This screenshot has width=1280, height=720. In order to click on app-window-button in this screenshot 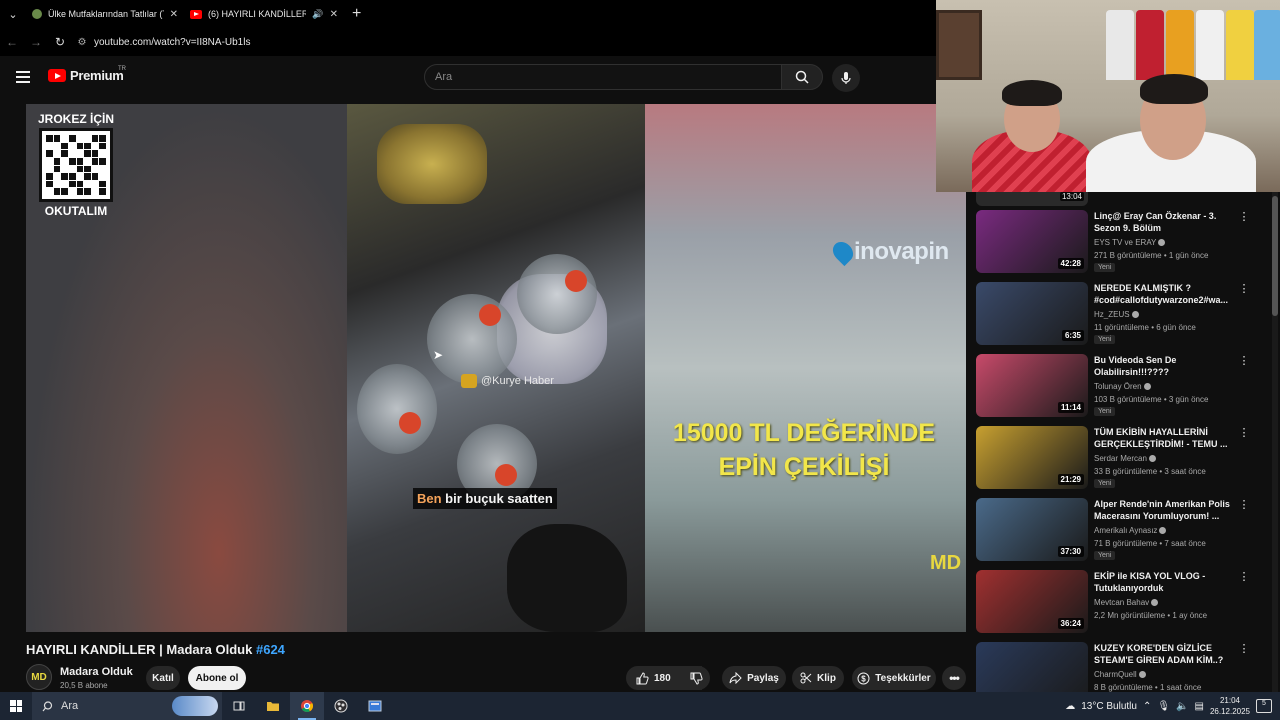, I will do `click(375, 706)`.